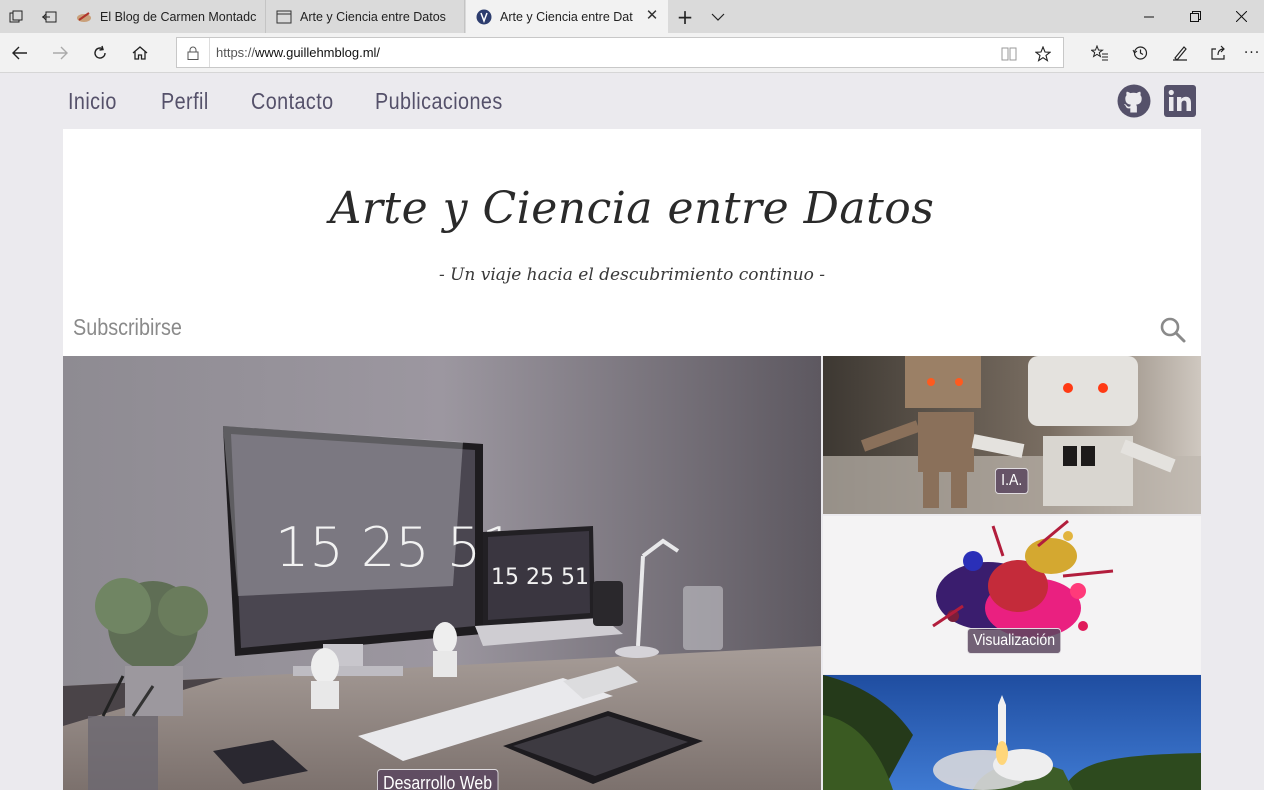  I want to click on category-label-ia: I.A., so click(1012, 481).